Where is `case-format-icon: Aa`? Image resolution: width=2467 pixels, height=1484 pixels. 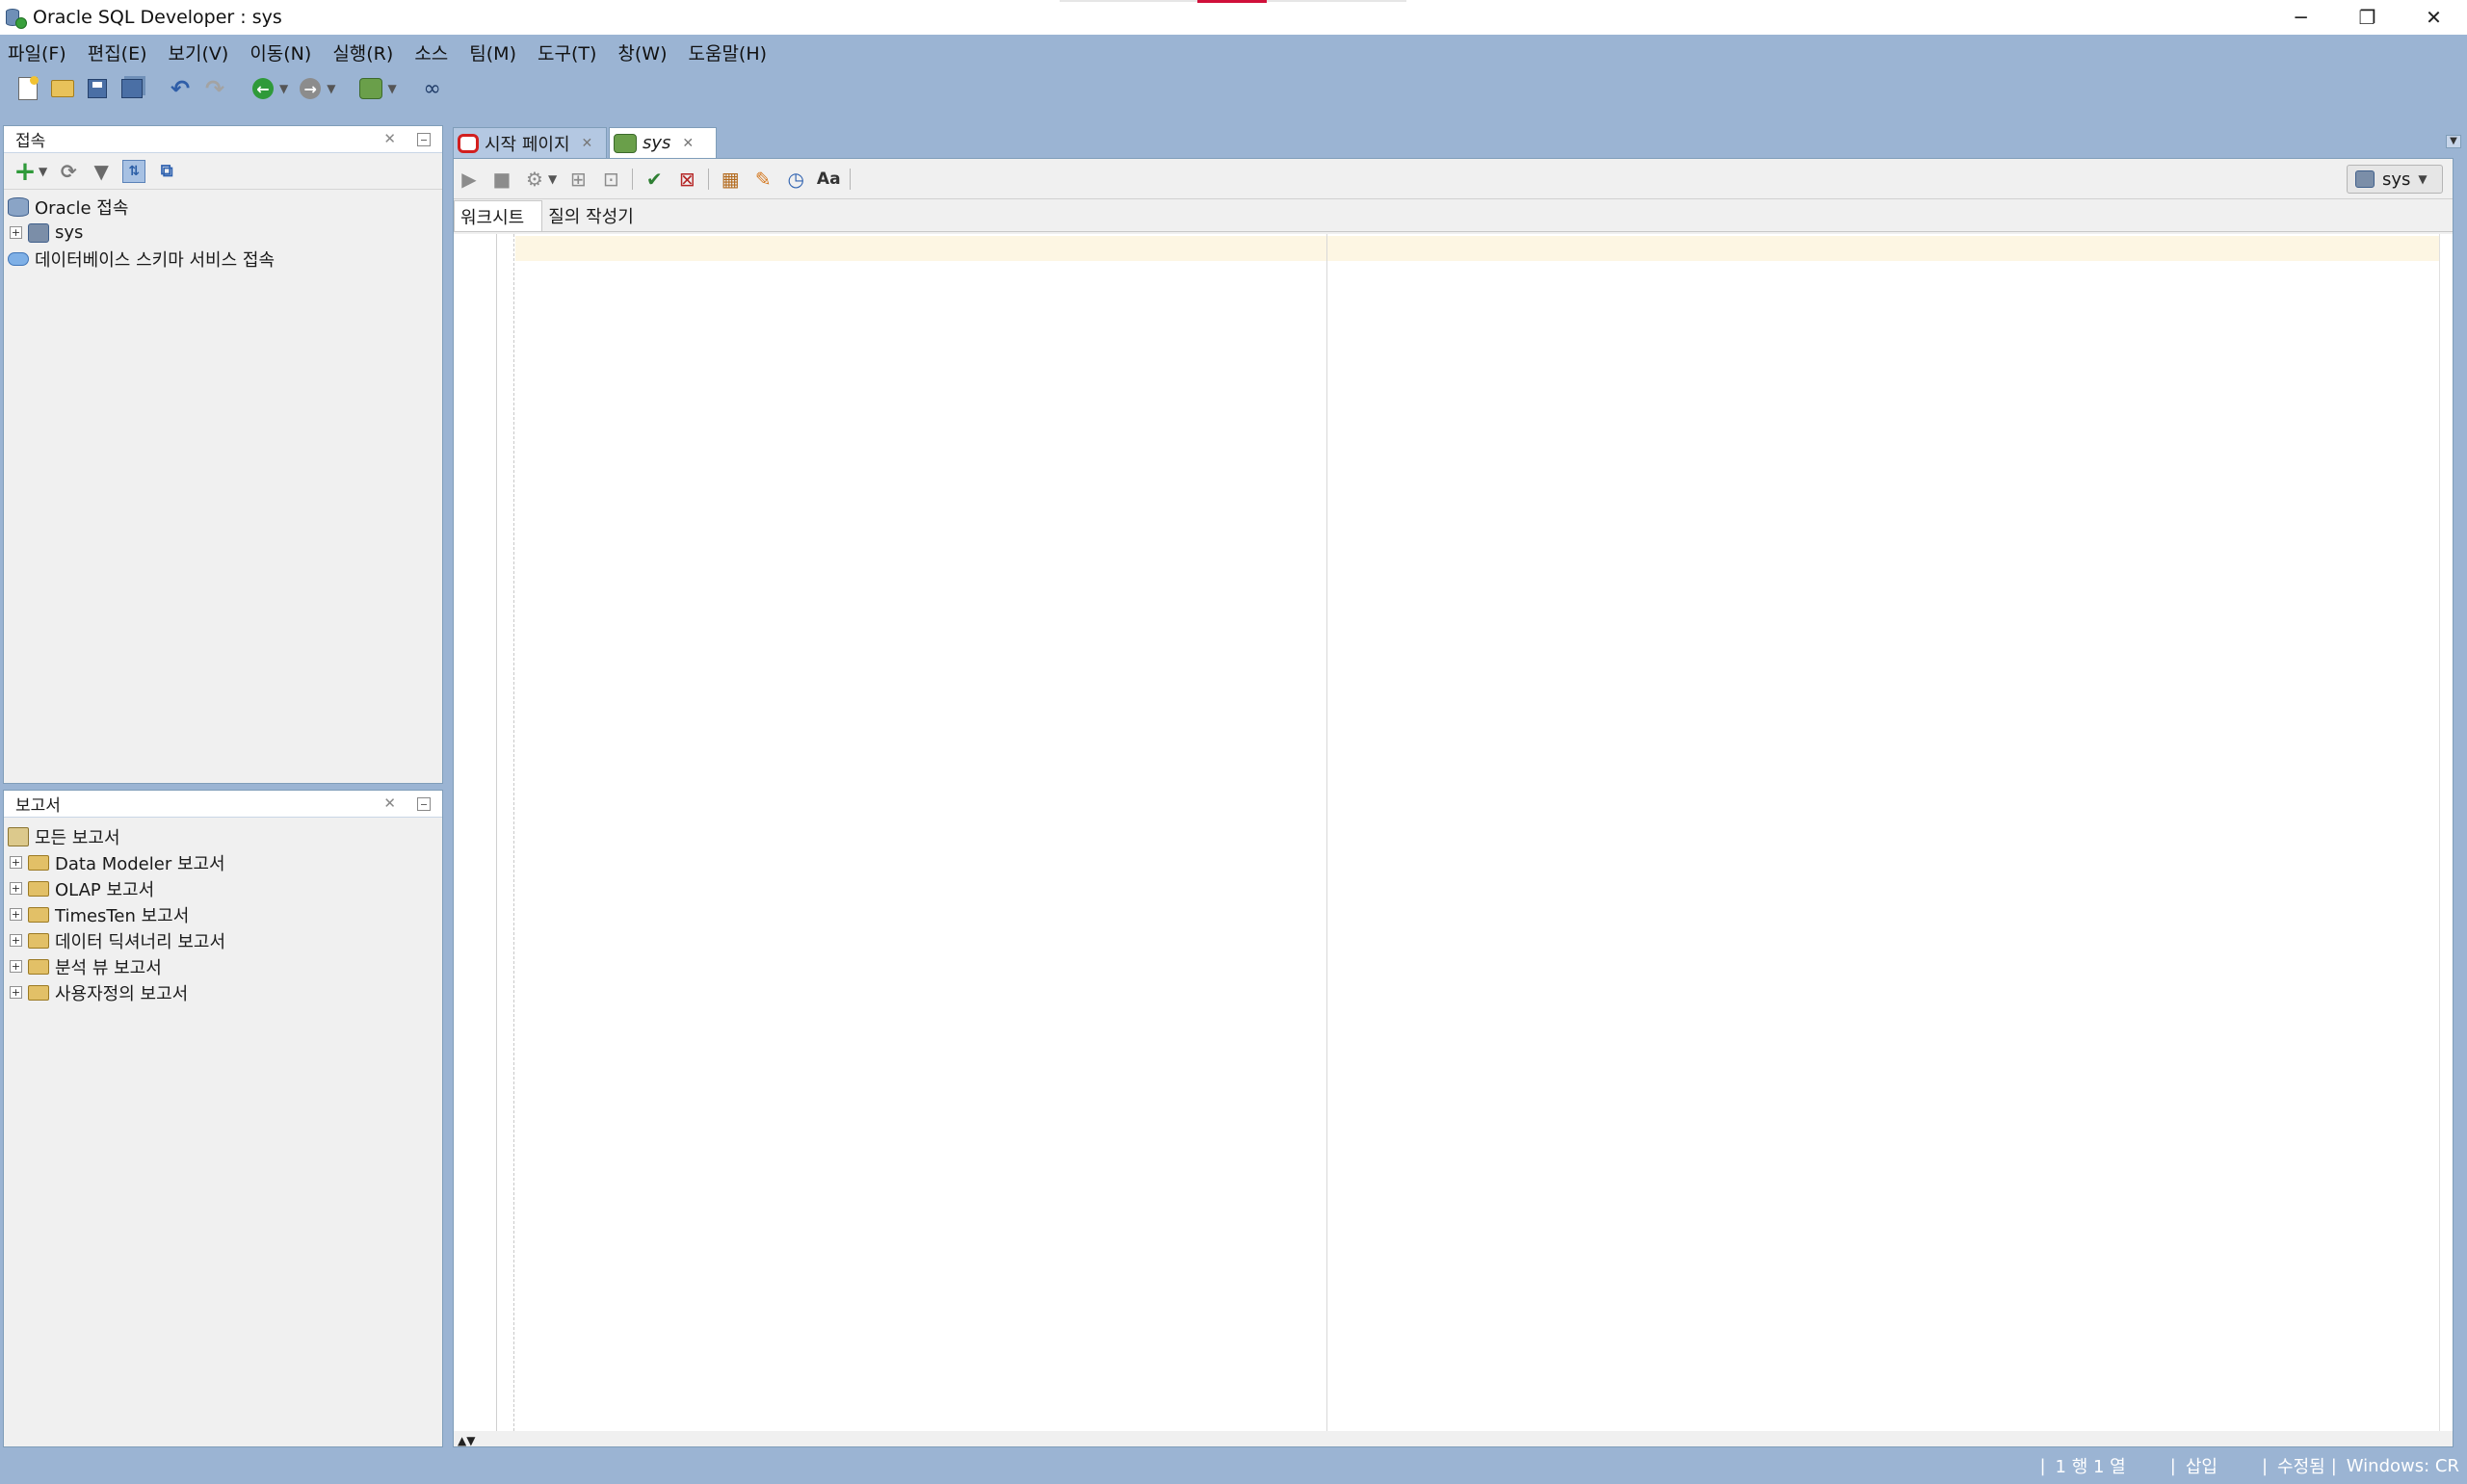
case-format-icon: Aa is located at coordinates (829, 179).